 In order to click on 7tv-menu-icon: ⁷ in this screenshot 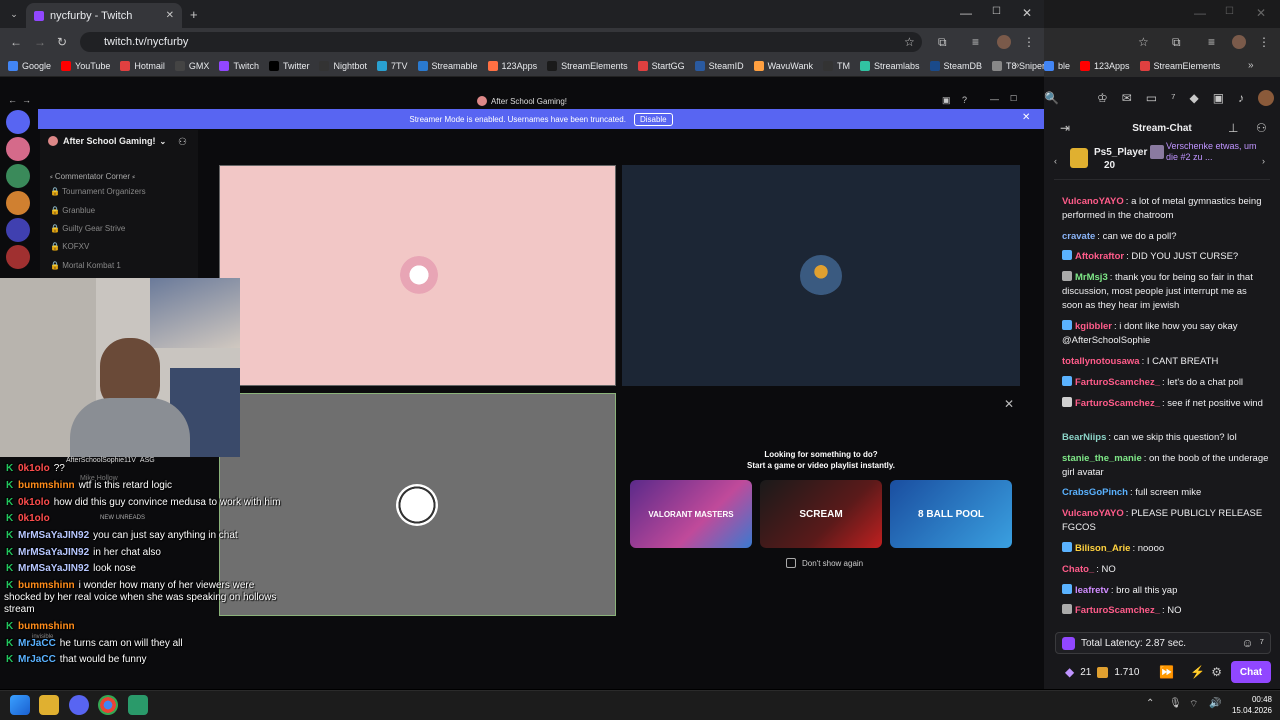, I will do `click(1262, 643)`.